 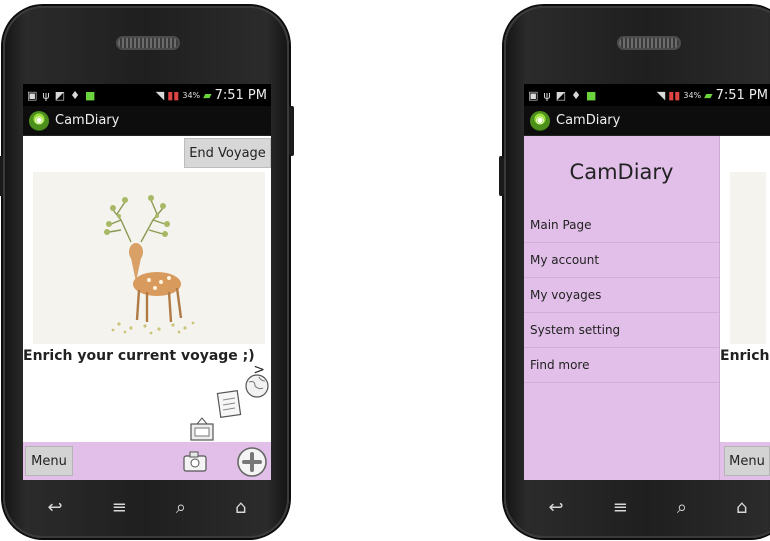 I want to click on power-key, so click(x=291, y=131).